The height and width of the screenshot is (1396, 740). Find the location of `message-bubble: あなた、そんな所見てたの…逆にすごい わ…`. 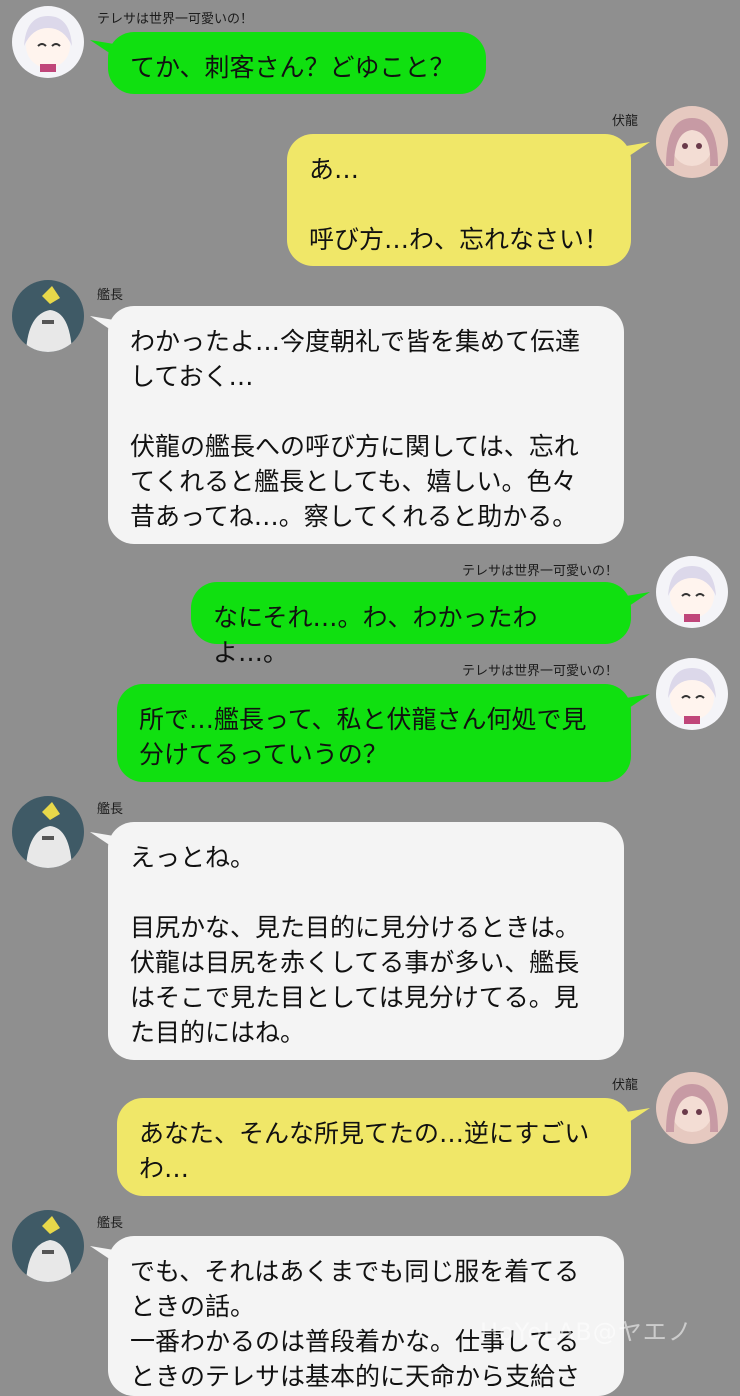

message-bubble: あなた、そんな所見てたの…逆にすごい わ… is located at coordinates (374, 1147).